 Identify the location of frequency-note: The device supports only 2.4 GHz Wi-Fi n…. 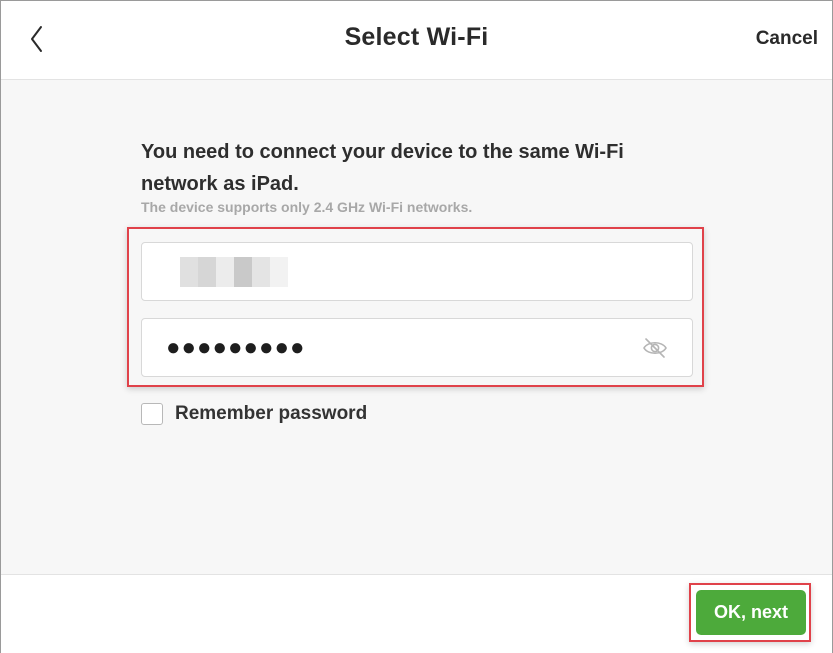
(307, 207).